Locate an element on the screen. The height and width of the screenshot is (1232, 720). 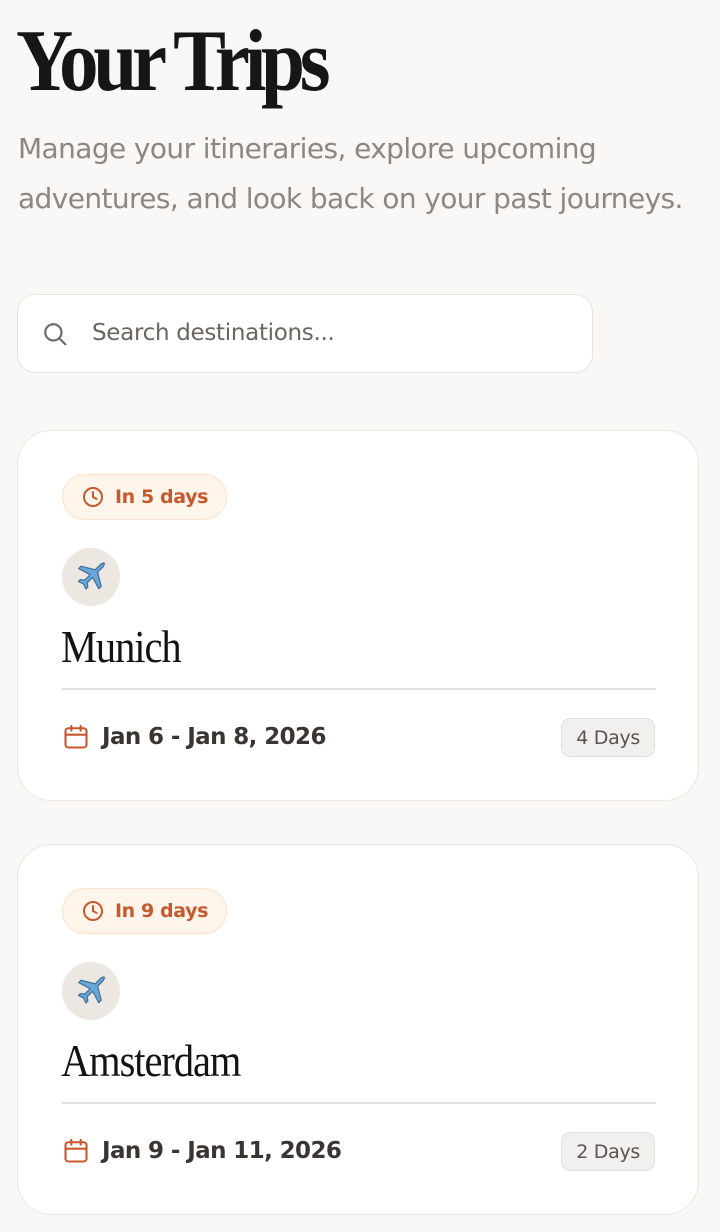
search-bar is located at coordinates (305, 333).